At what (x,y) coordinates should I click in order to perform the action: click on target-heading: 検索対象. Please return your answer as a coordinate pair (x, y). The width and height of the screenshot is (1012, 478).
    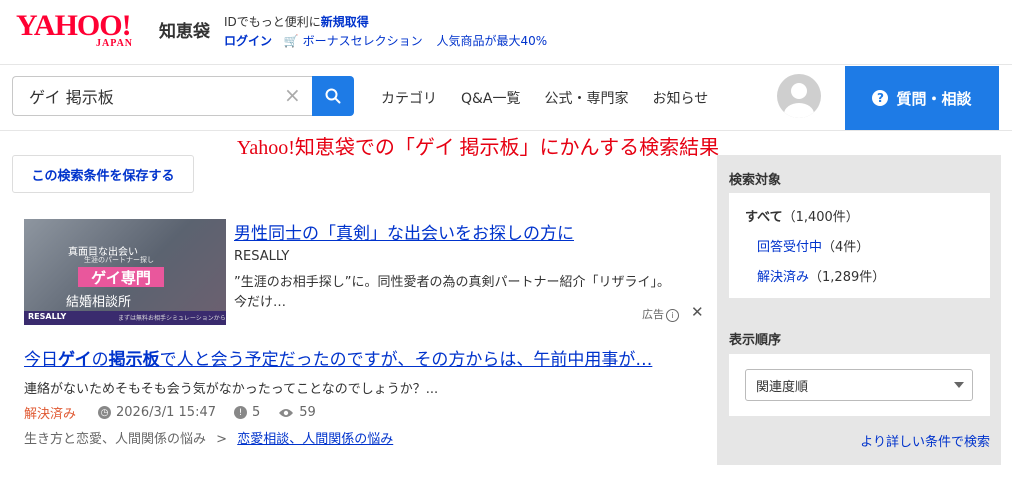
    Looking at the image, I should click on (755, 180).